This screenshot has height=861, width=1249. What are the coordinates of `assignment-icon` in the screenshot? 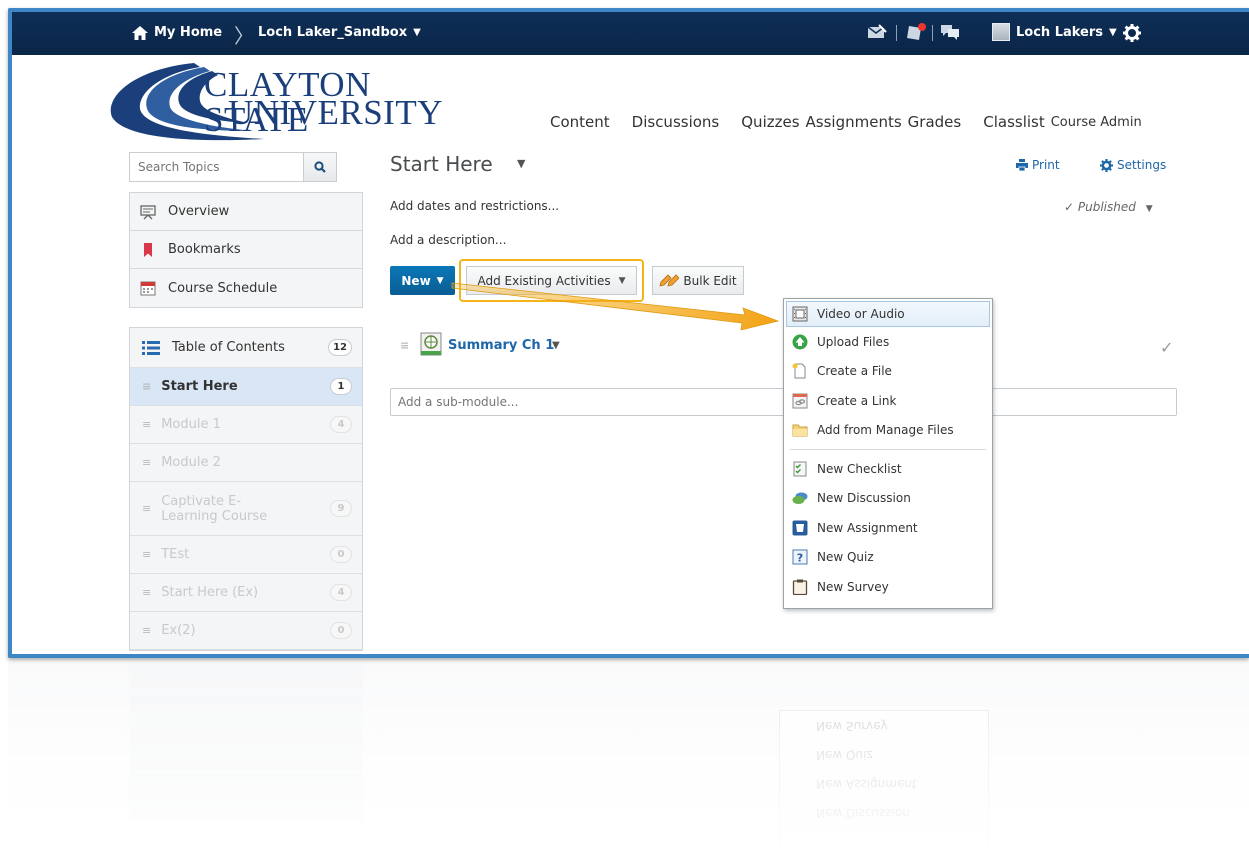 It's located at (800, 528).